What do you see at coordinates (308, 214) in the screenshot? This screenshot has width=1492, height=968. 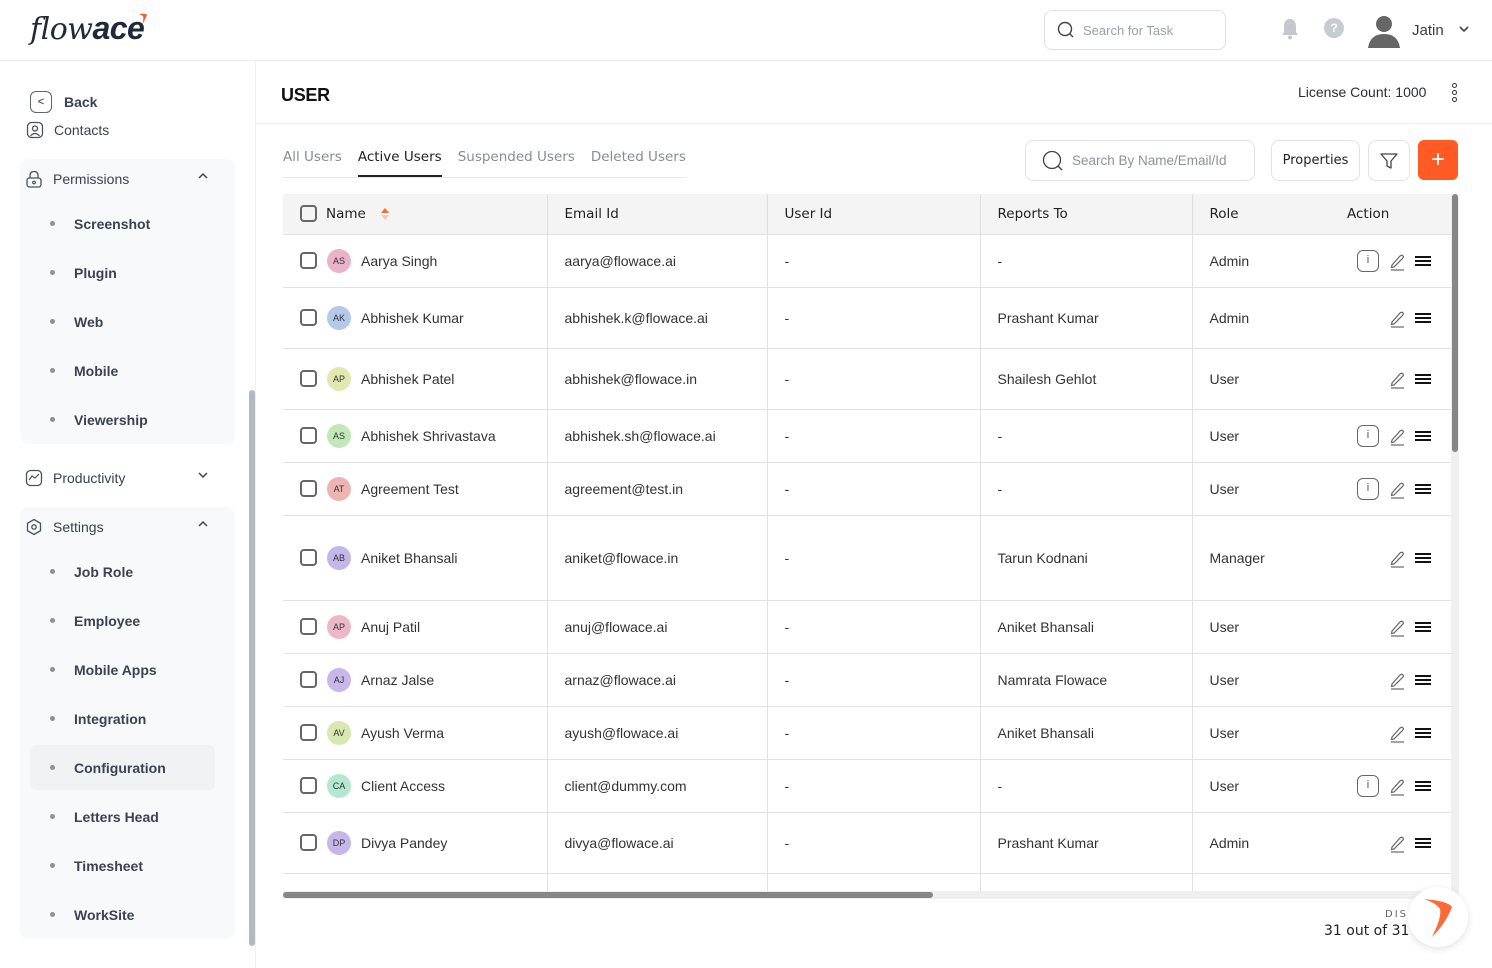 I see `select-all-checkbox` at bounding box center [308, 214].